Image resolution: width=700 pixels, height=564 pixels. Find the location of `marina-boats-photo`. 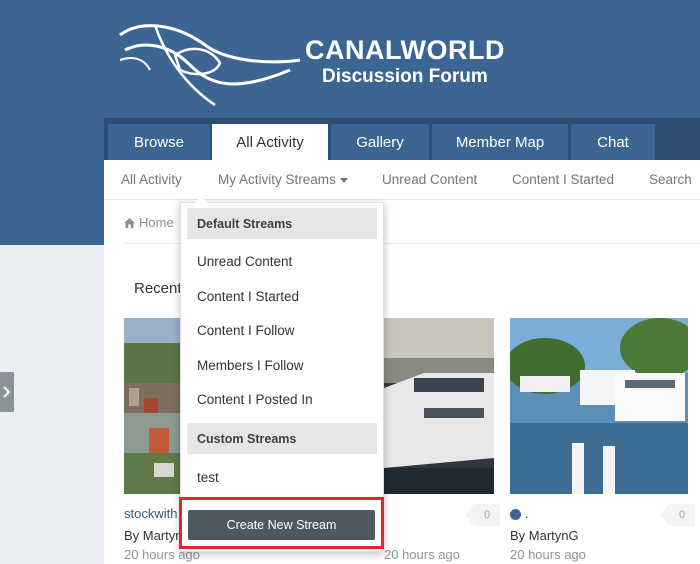

marina-boats-photo is located at coordinates (599, 406).